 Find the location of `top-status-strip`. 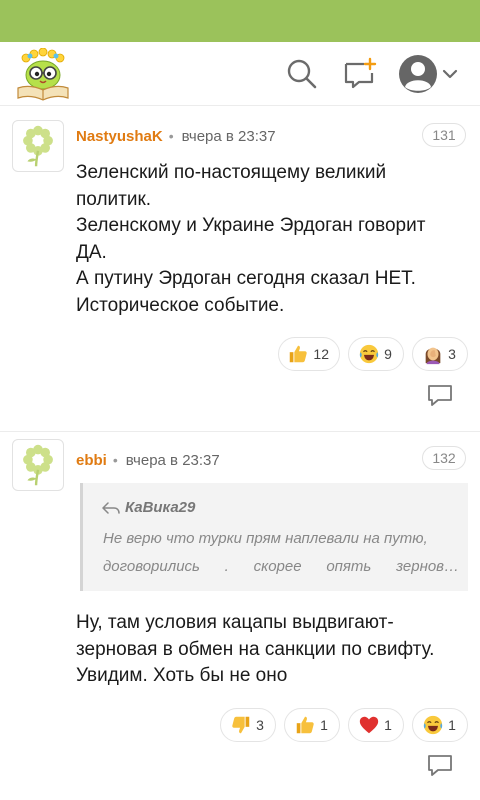

top-status-strip is located at coordinates (240, 21).